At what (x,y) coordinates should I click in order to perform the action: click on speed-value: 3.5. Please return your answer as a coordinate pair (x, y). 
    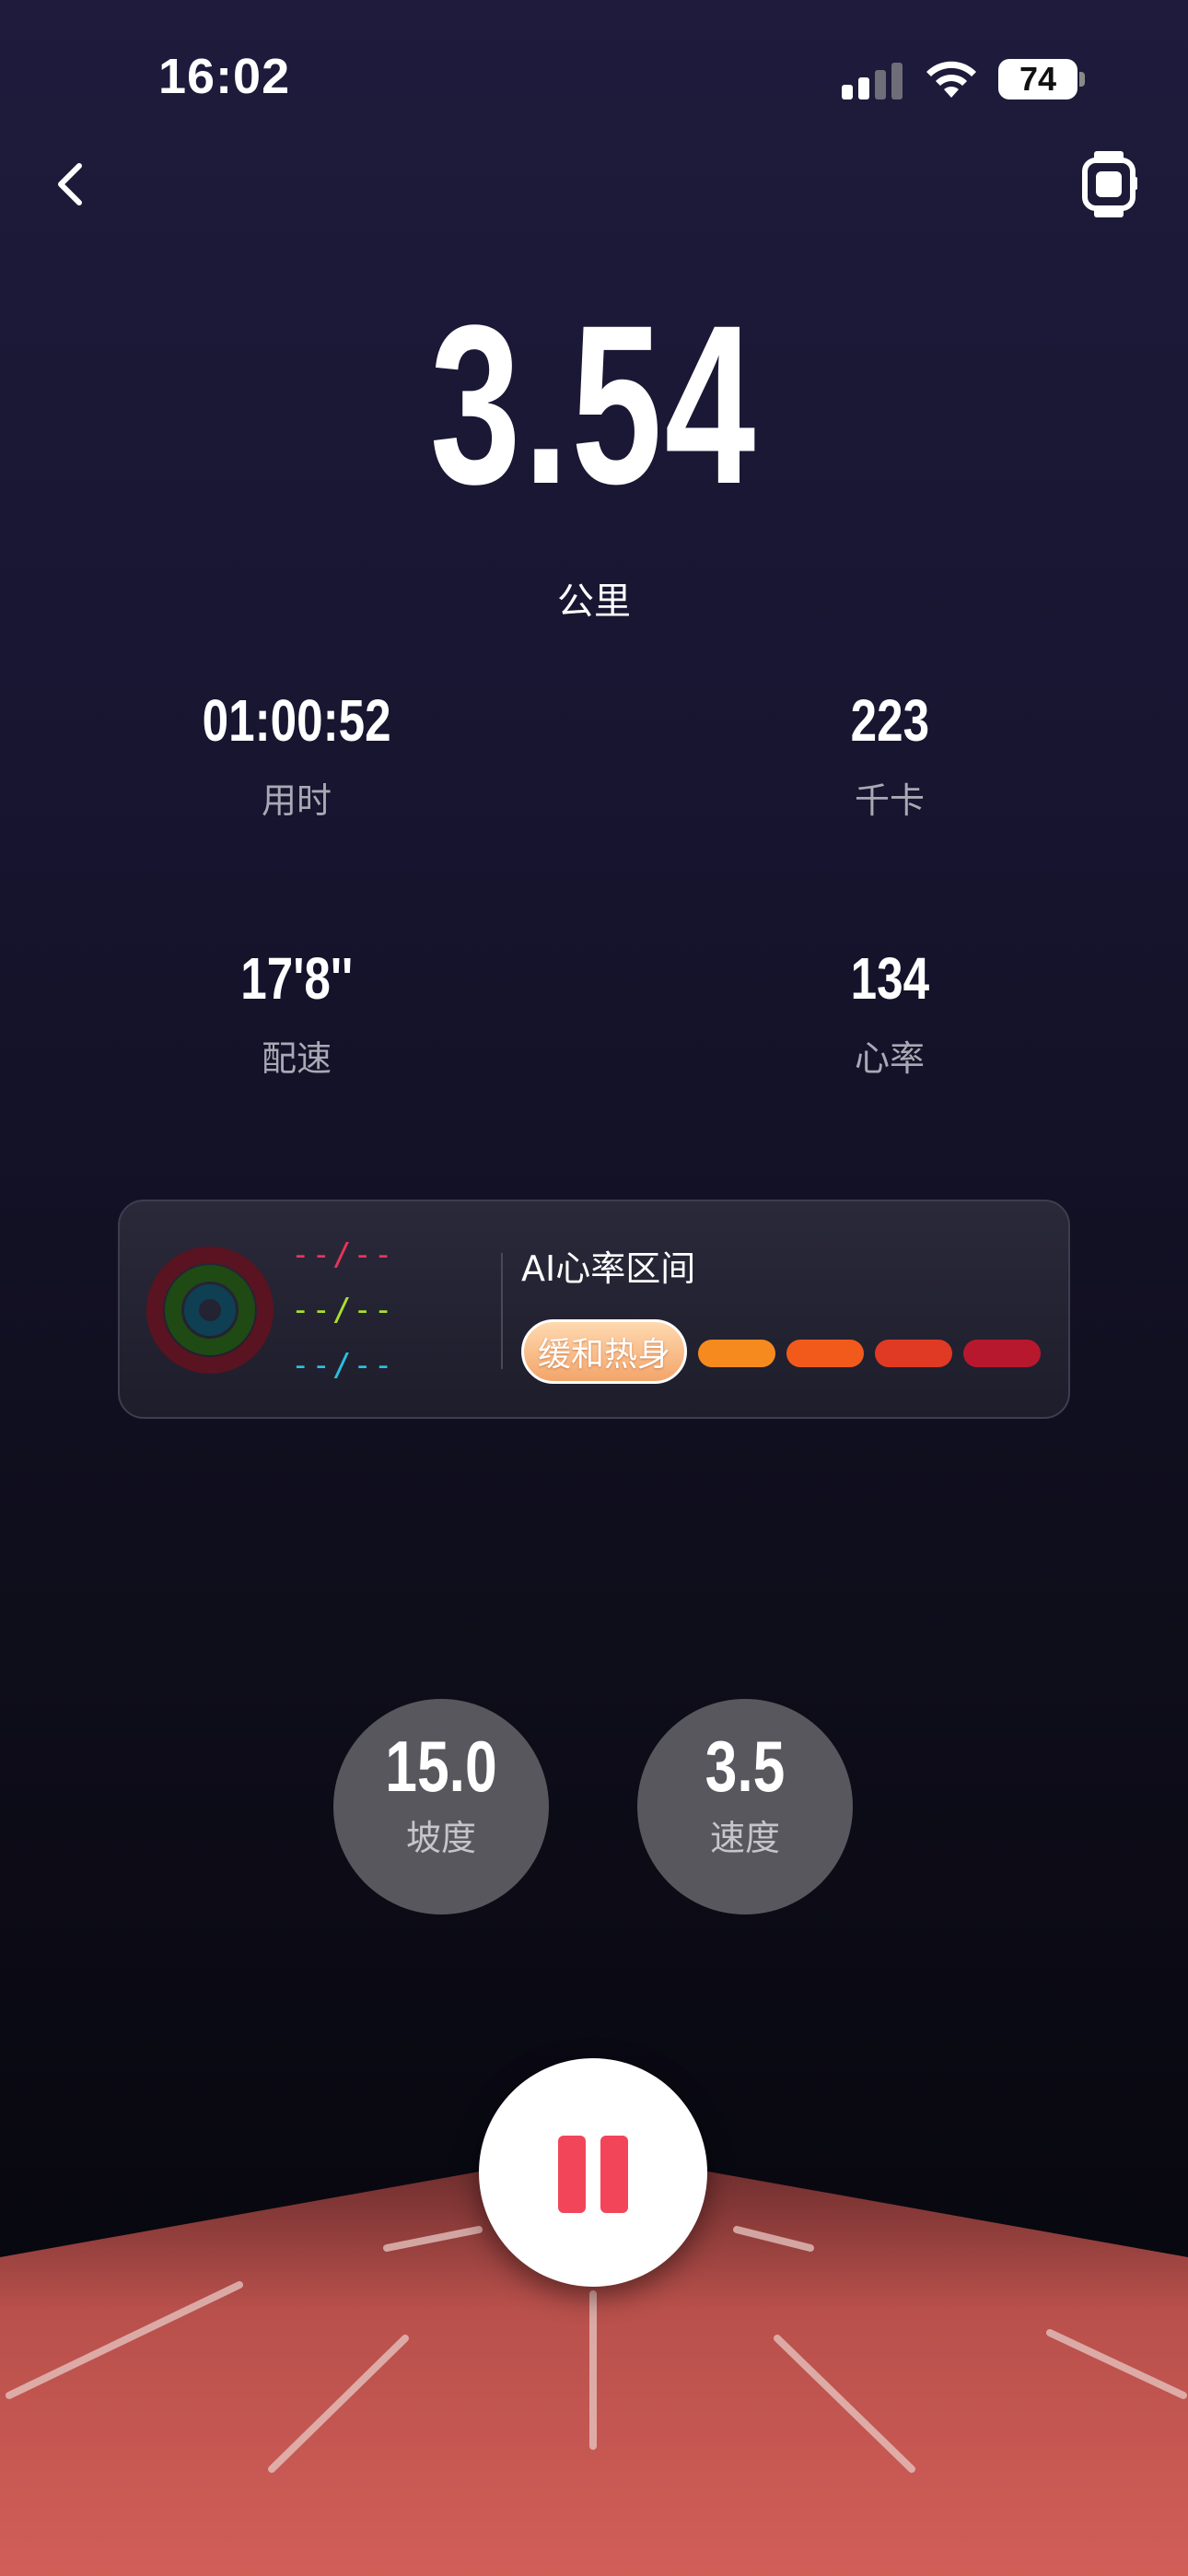
    Looking at the image, I should click on (745, 1766).